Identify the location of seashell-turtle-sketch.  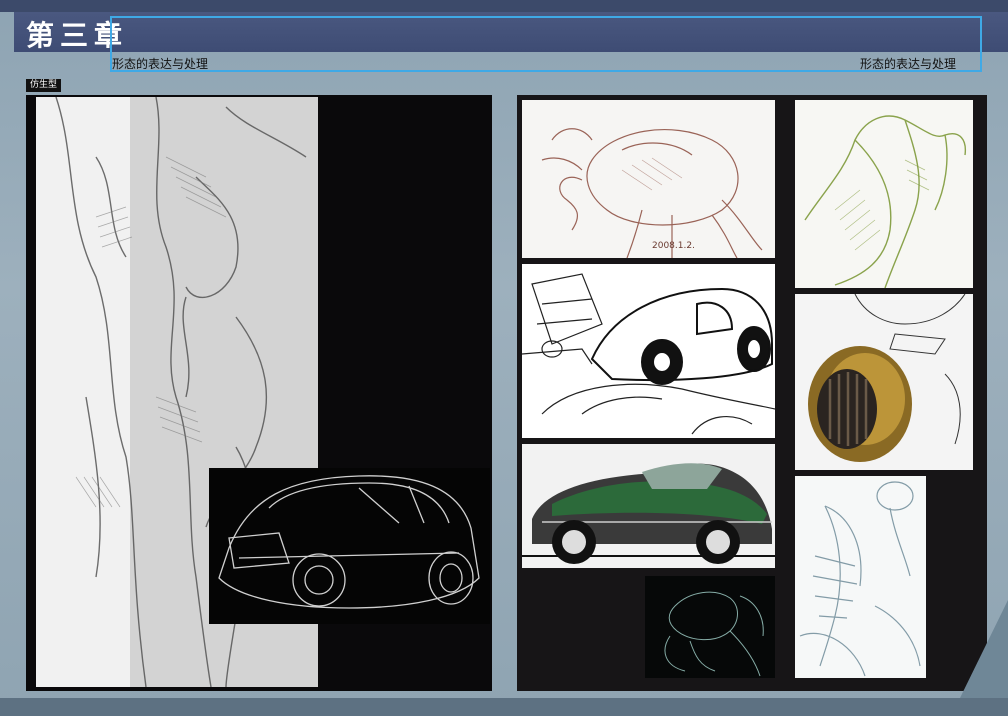
(860, 577).